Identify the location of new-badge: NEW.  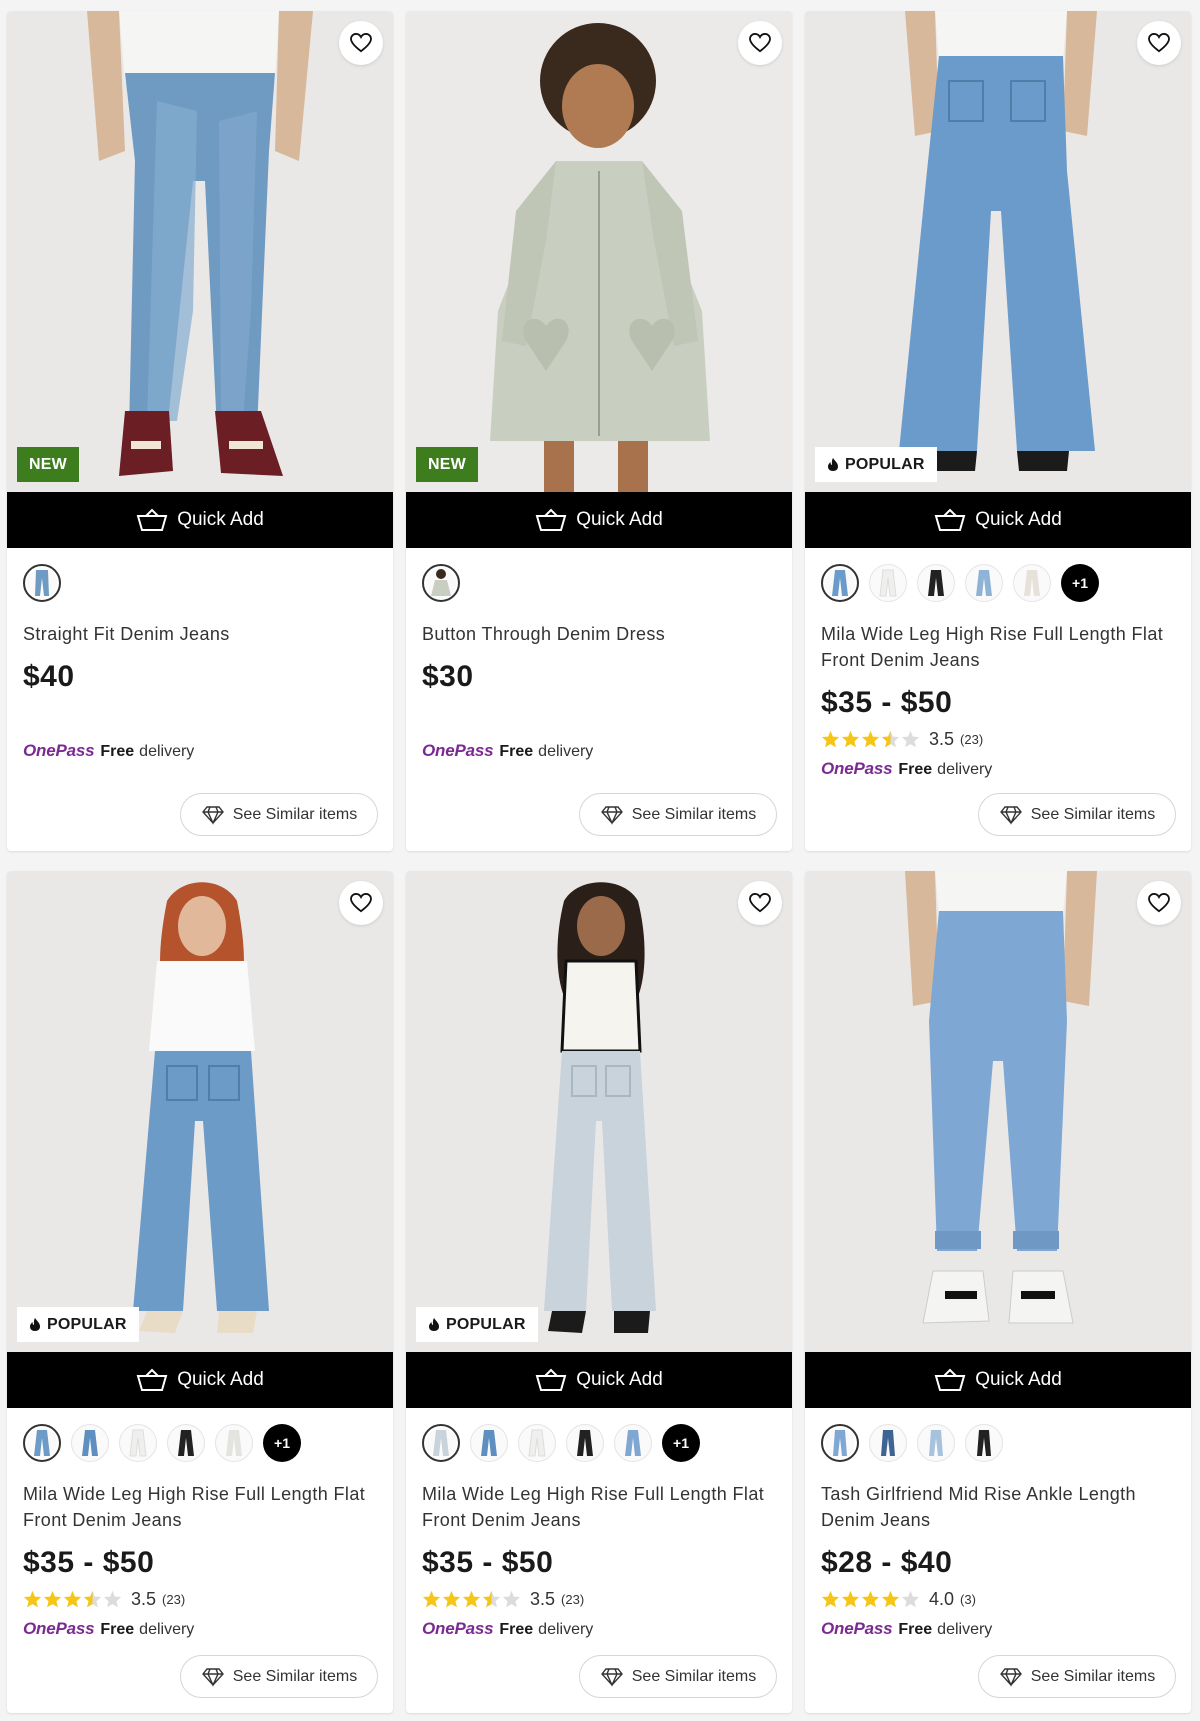
(447, 464).